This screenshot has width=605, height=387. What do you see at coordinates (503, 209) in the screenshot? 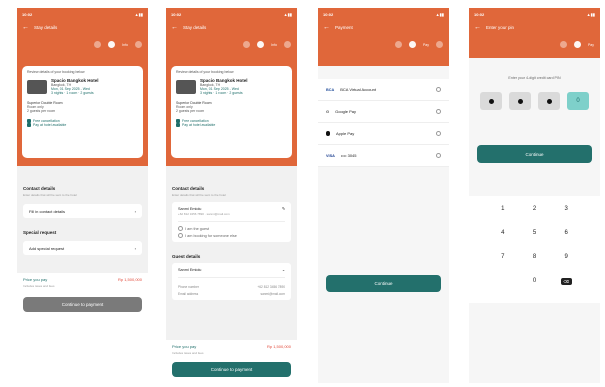
I see `key-1: 1` at bounding box center [503, 209].